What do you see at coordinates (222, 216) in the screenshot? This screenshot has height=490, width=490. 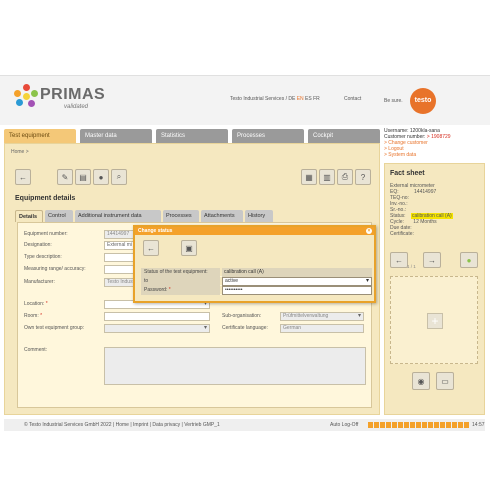 I see `subtab-attachments: Attachments` at bounding box center [222, 216].